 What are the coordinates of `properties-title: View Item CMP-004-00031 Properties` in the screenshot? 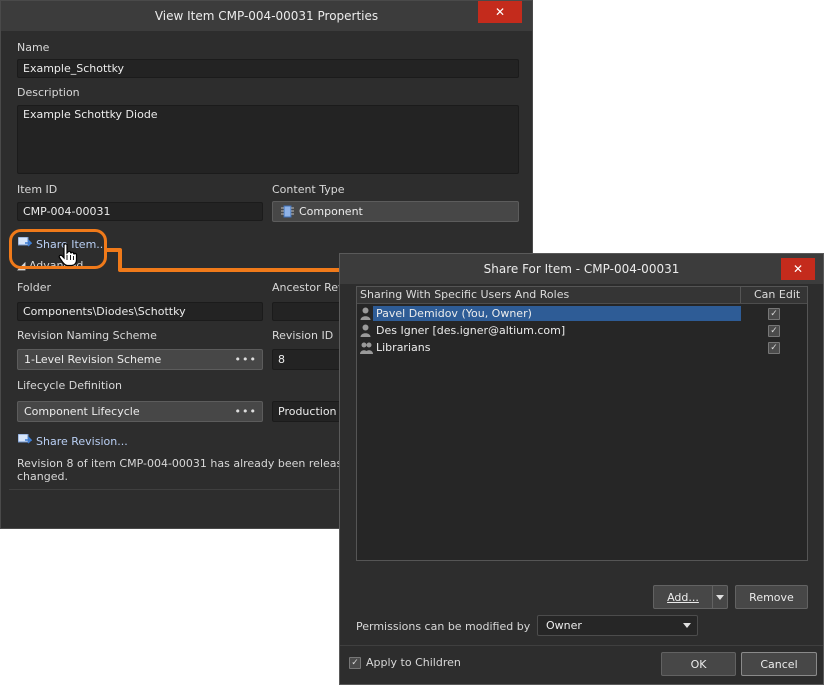 It's located at (266, 16).